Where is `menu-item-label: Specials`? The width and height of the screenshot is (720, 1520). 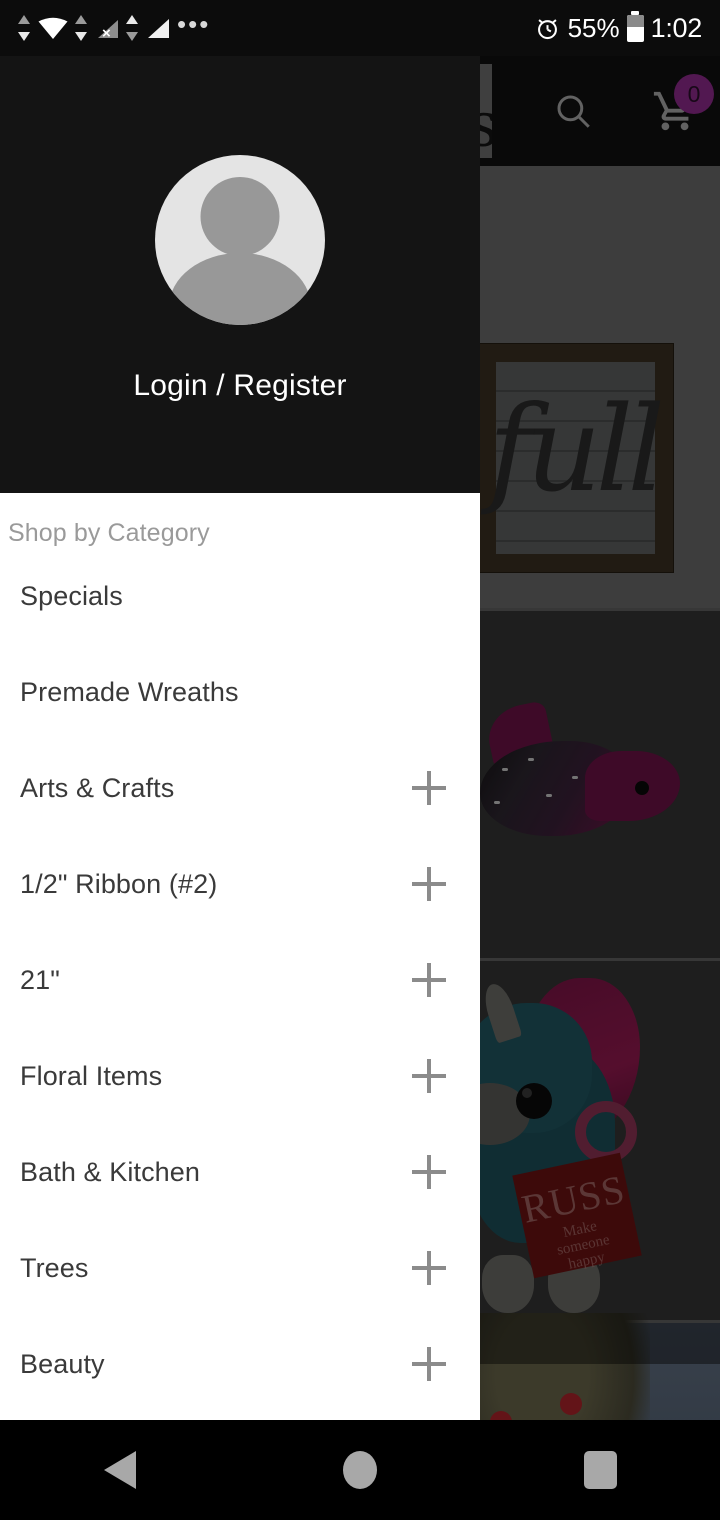 menu-item-label: Specials is located at coordinates (71, 595).